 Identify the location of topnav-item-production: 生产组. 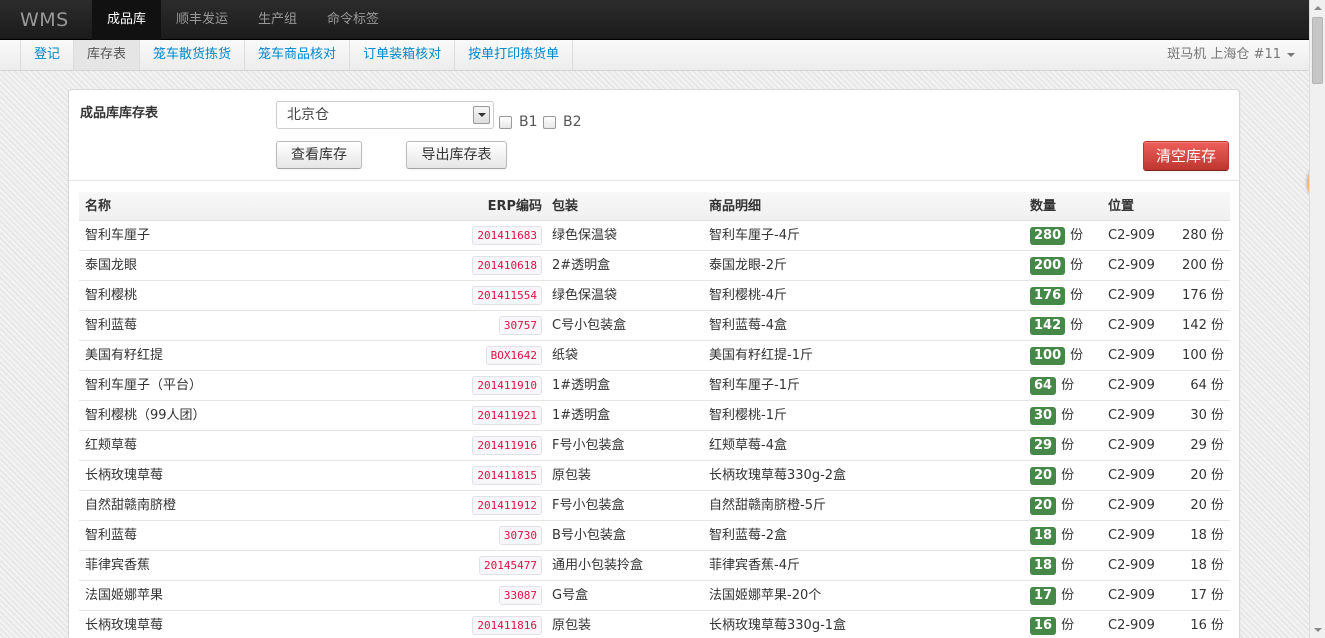
(277, 20).